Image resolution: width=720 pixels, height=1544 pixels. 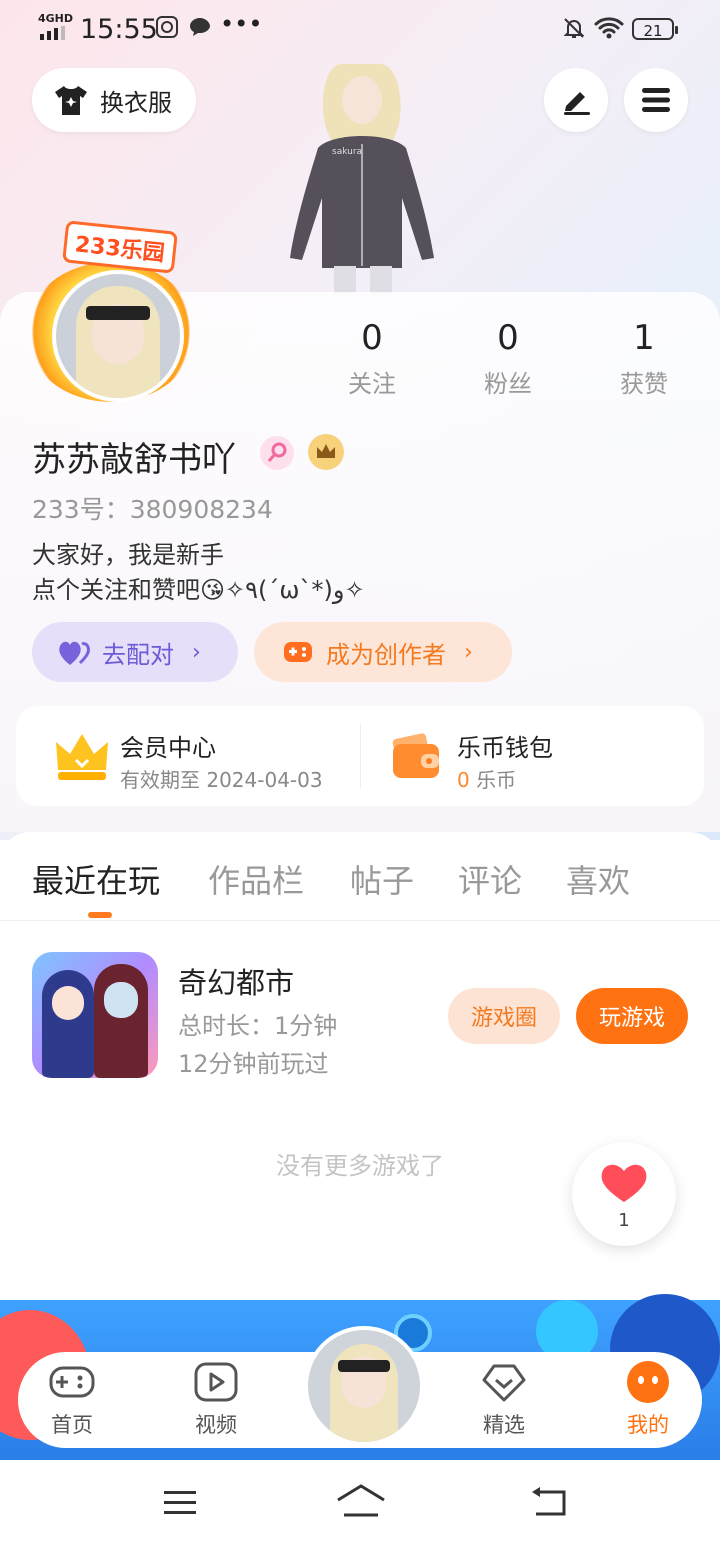 I want to click on tab-recently-played: 最近在玩, so click(x=96, y=879).